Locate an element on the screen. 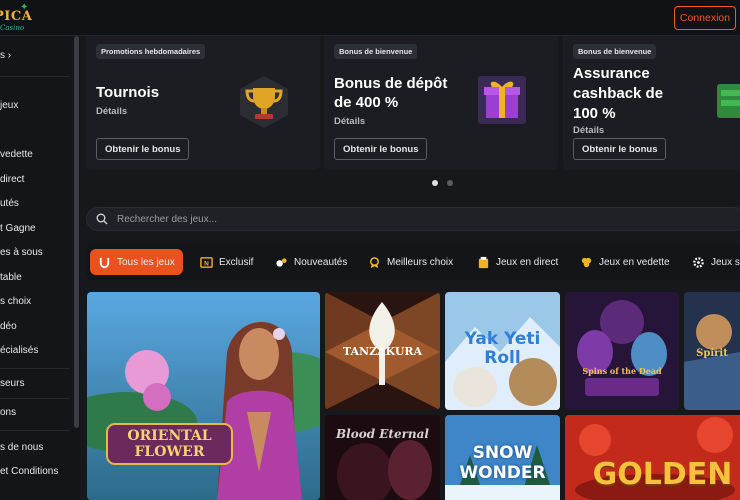 This screenshot has height=500, width=740. sidebar-scrollbar is located at coordinates (76, 232).